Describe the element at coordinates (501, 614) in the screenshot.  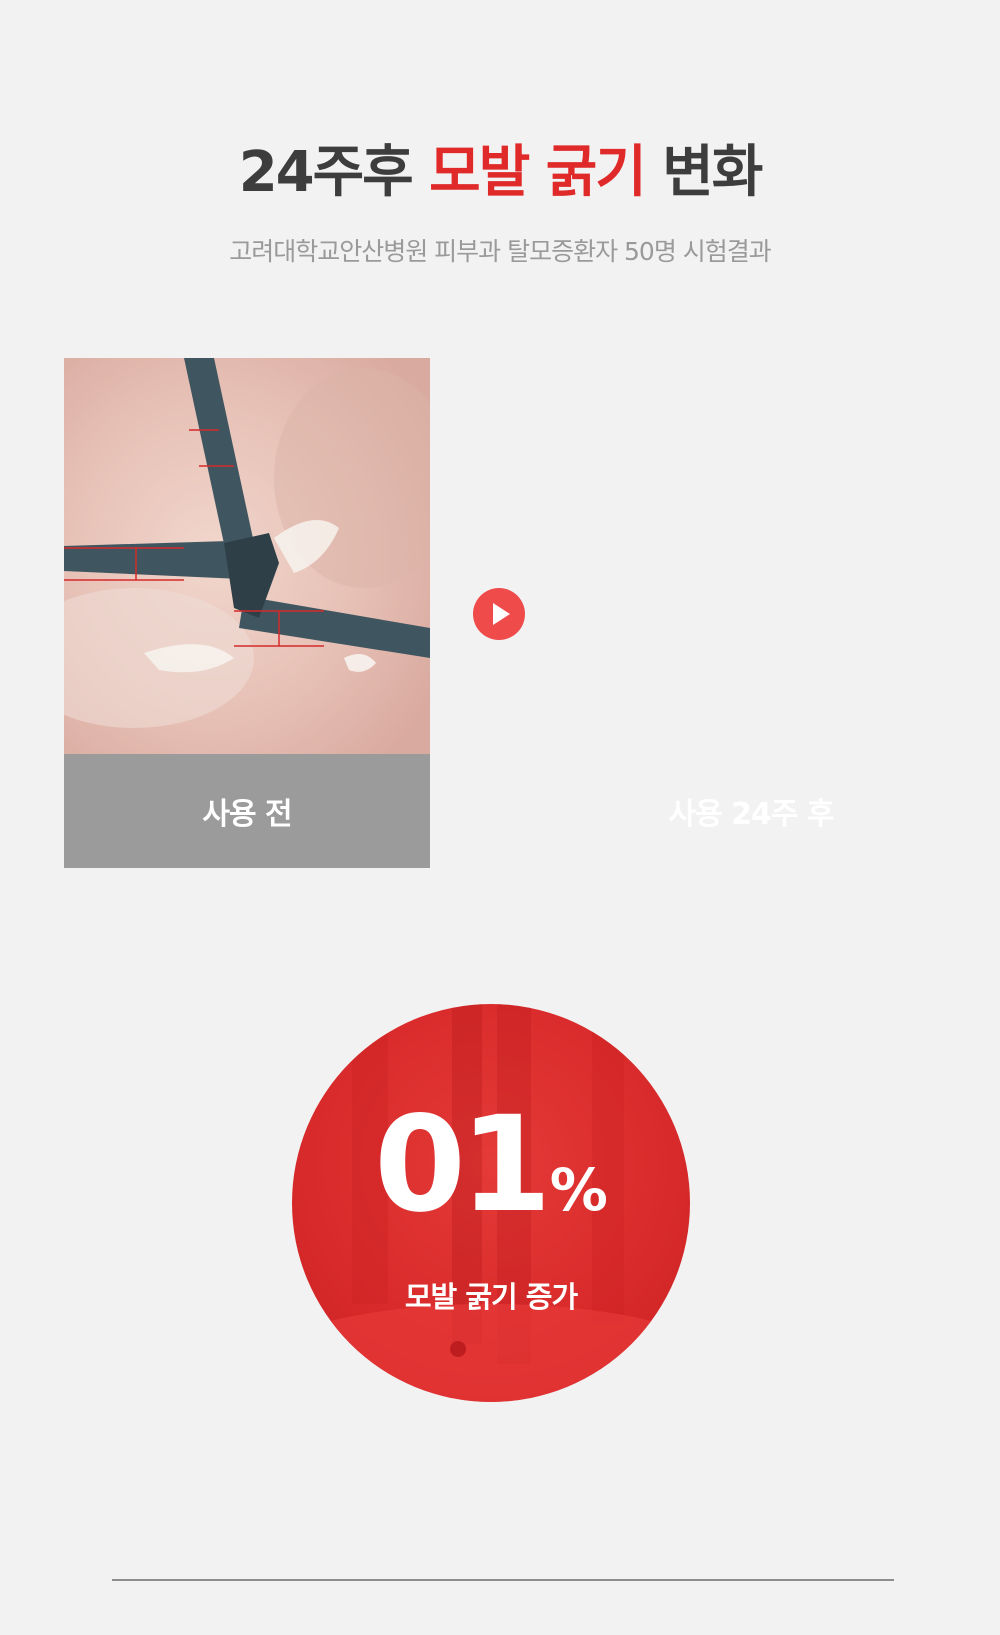
I see `play-icon` at that location.